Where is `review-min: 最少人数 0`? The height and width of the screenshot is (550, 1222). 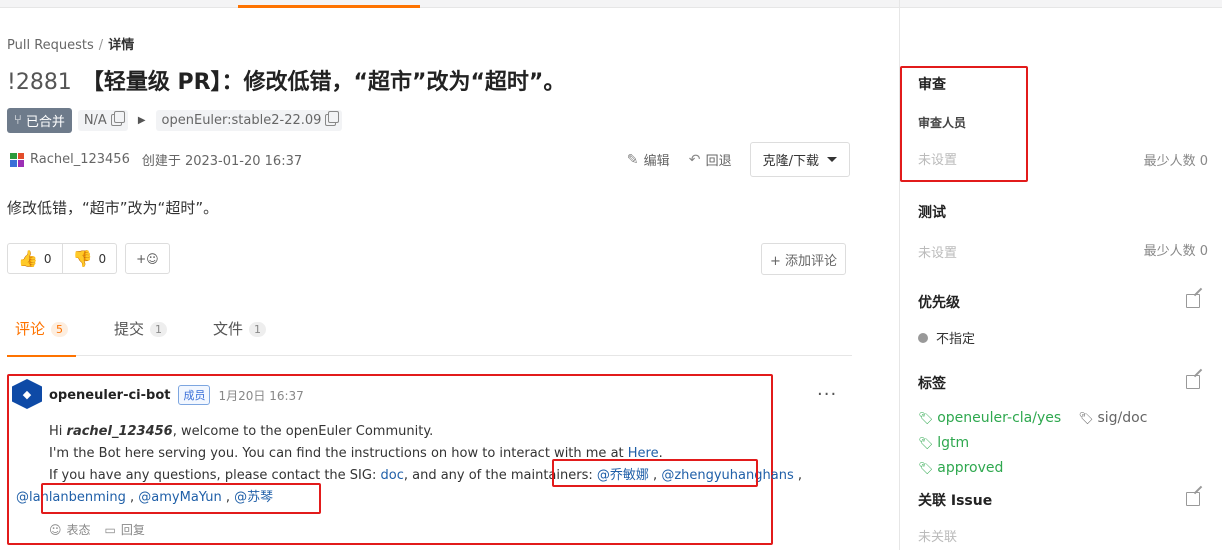 review-min: 最少人数 0 is located at coordinates (1175, 161).